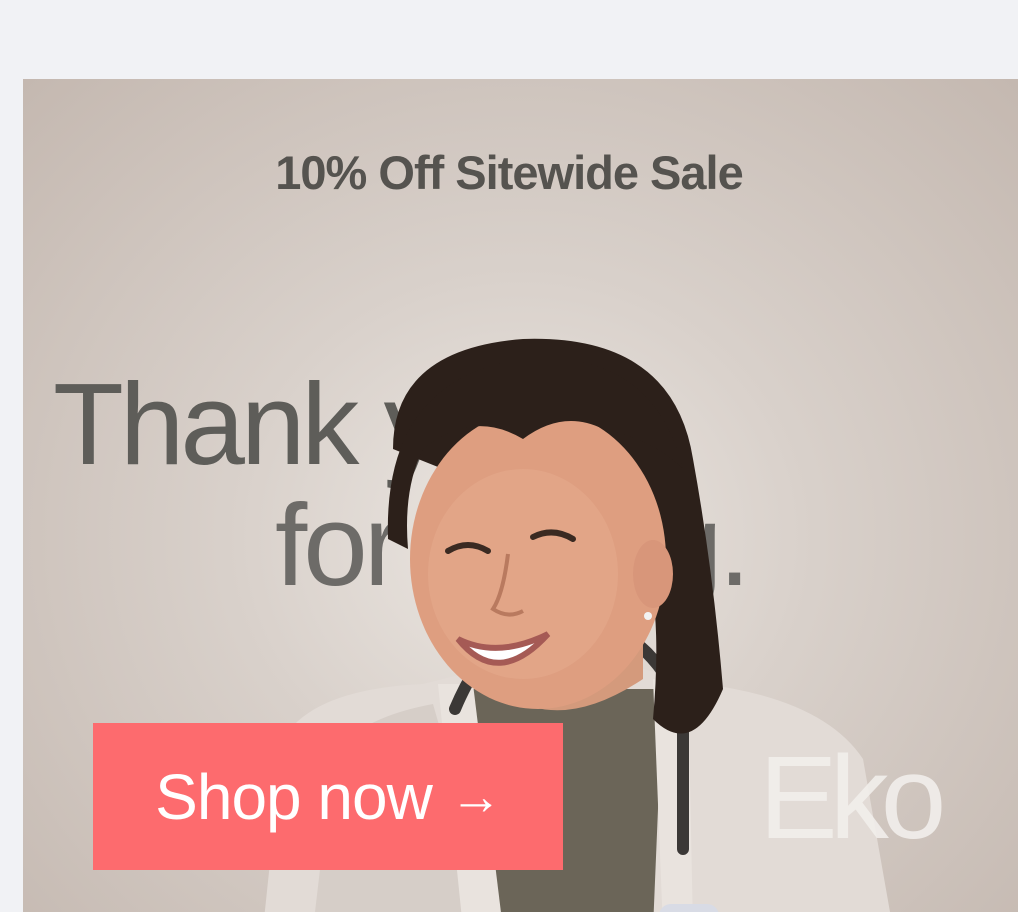 Image resolution: width=1018 pixels, height=912 pixels. Describe the element at coordinates (509, 172) in the screenshot. I see `sale-text: 10% Off Sitewide Sale` at that location.